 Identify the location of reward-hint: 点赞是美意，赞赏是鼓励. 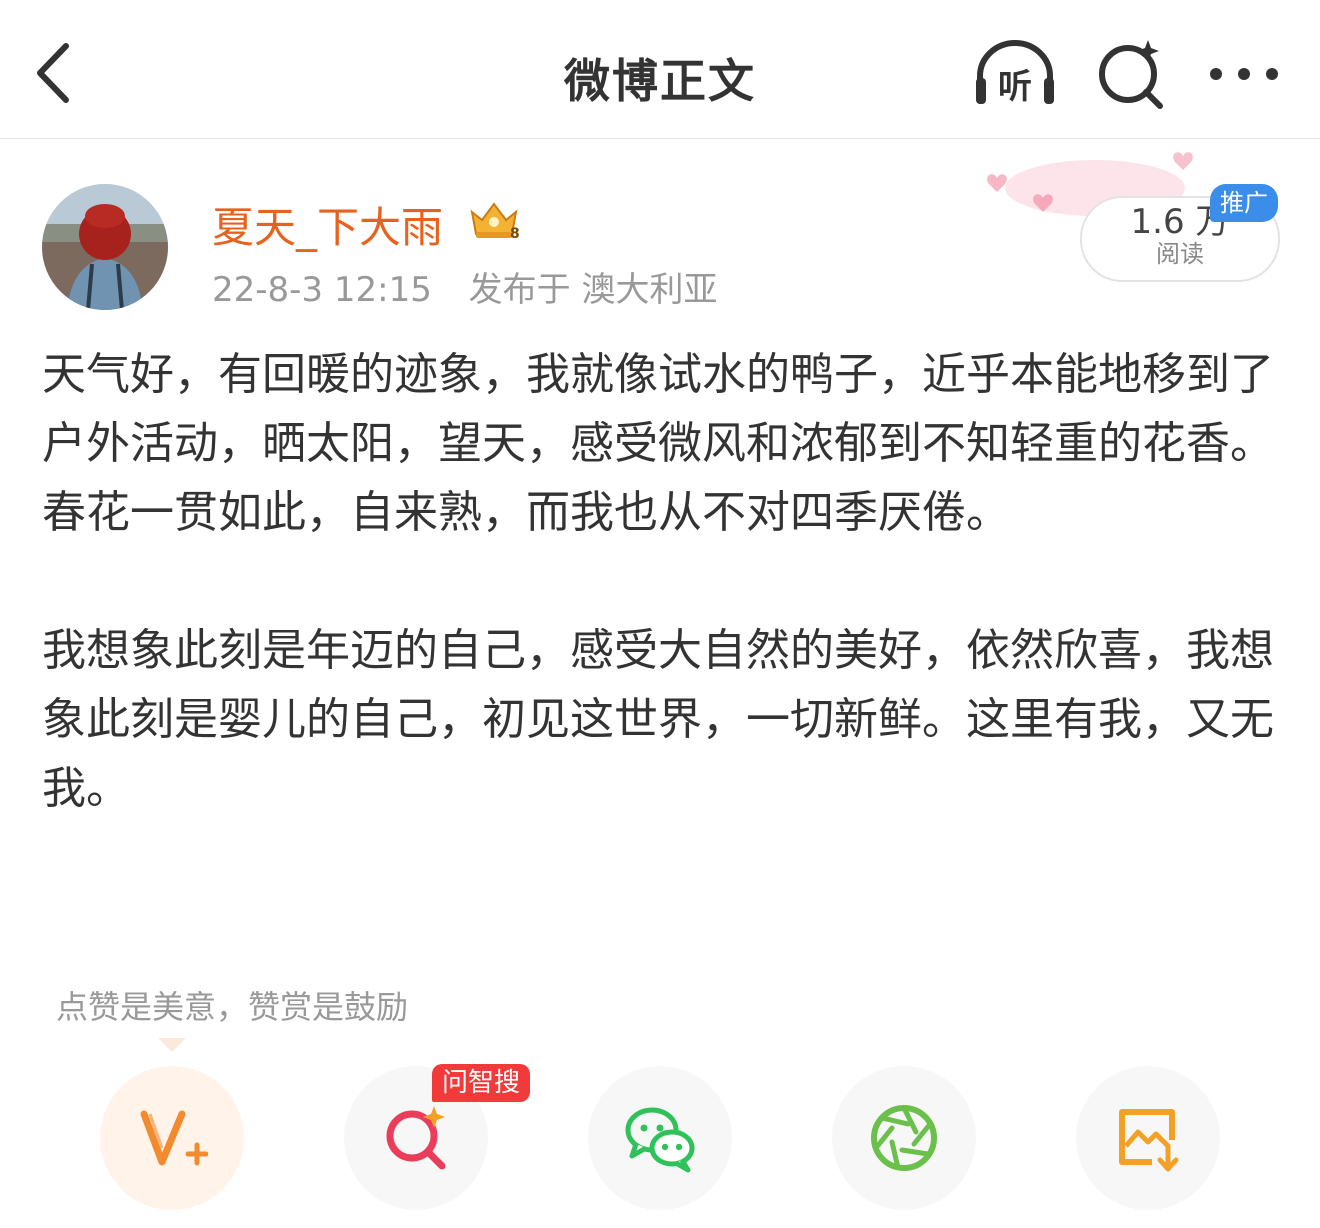
(232, 1007).